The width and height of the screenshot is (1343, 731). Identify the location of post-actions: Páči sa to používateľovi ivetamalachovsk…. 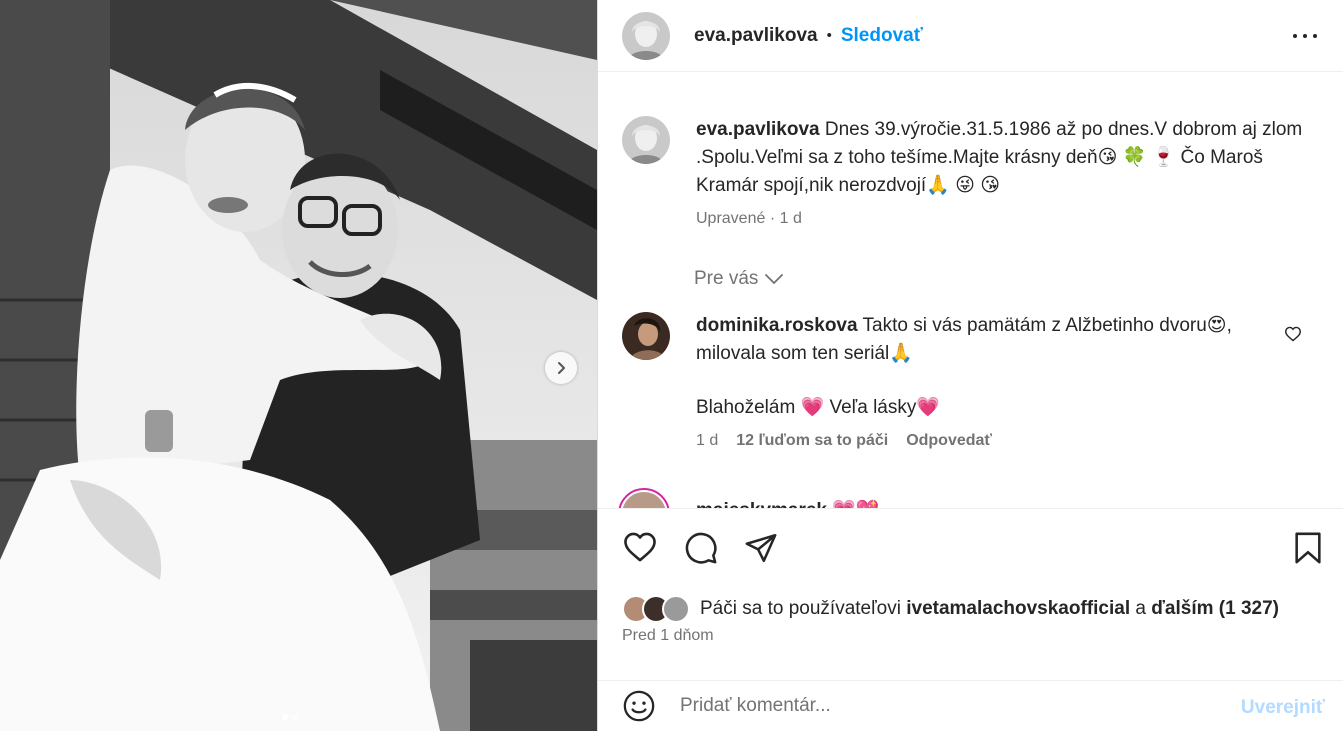
(970, 598).